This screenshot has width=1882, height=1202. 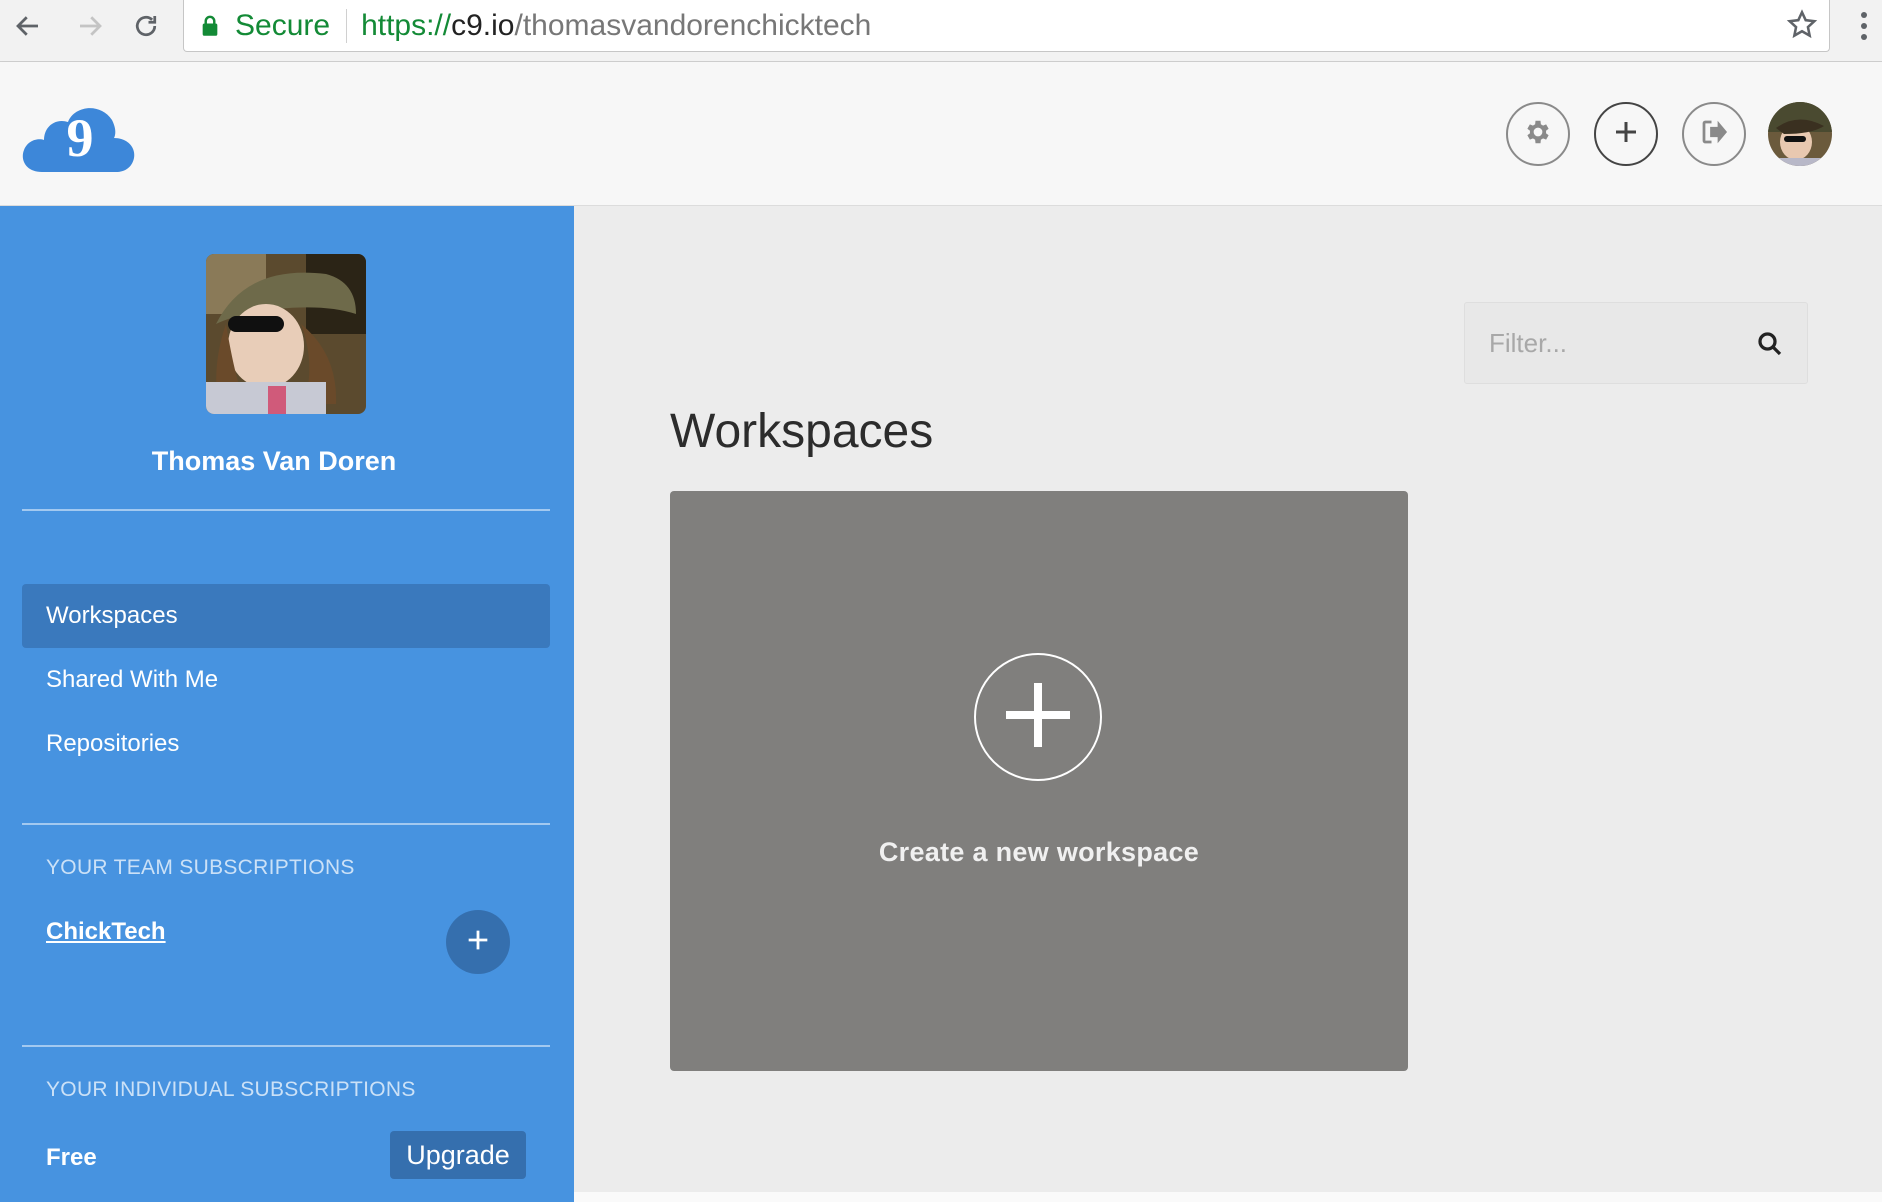 What do you see at coordinates (1802, 25) in the screenshot?
I see `bookmark-star-icon` at bounding box center [1802, 25].